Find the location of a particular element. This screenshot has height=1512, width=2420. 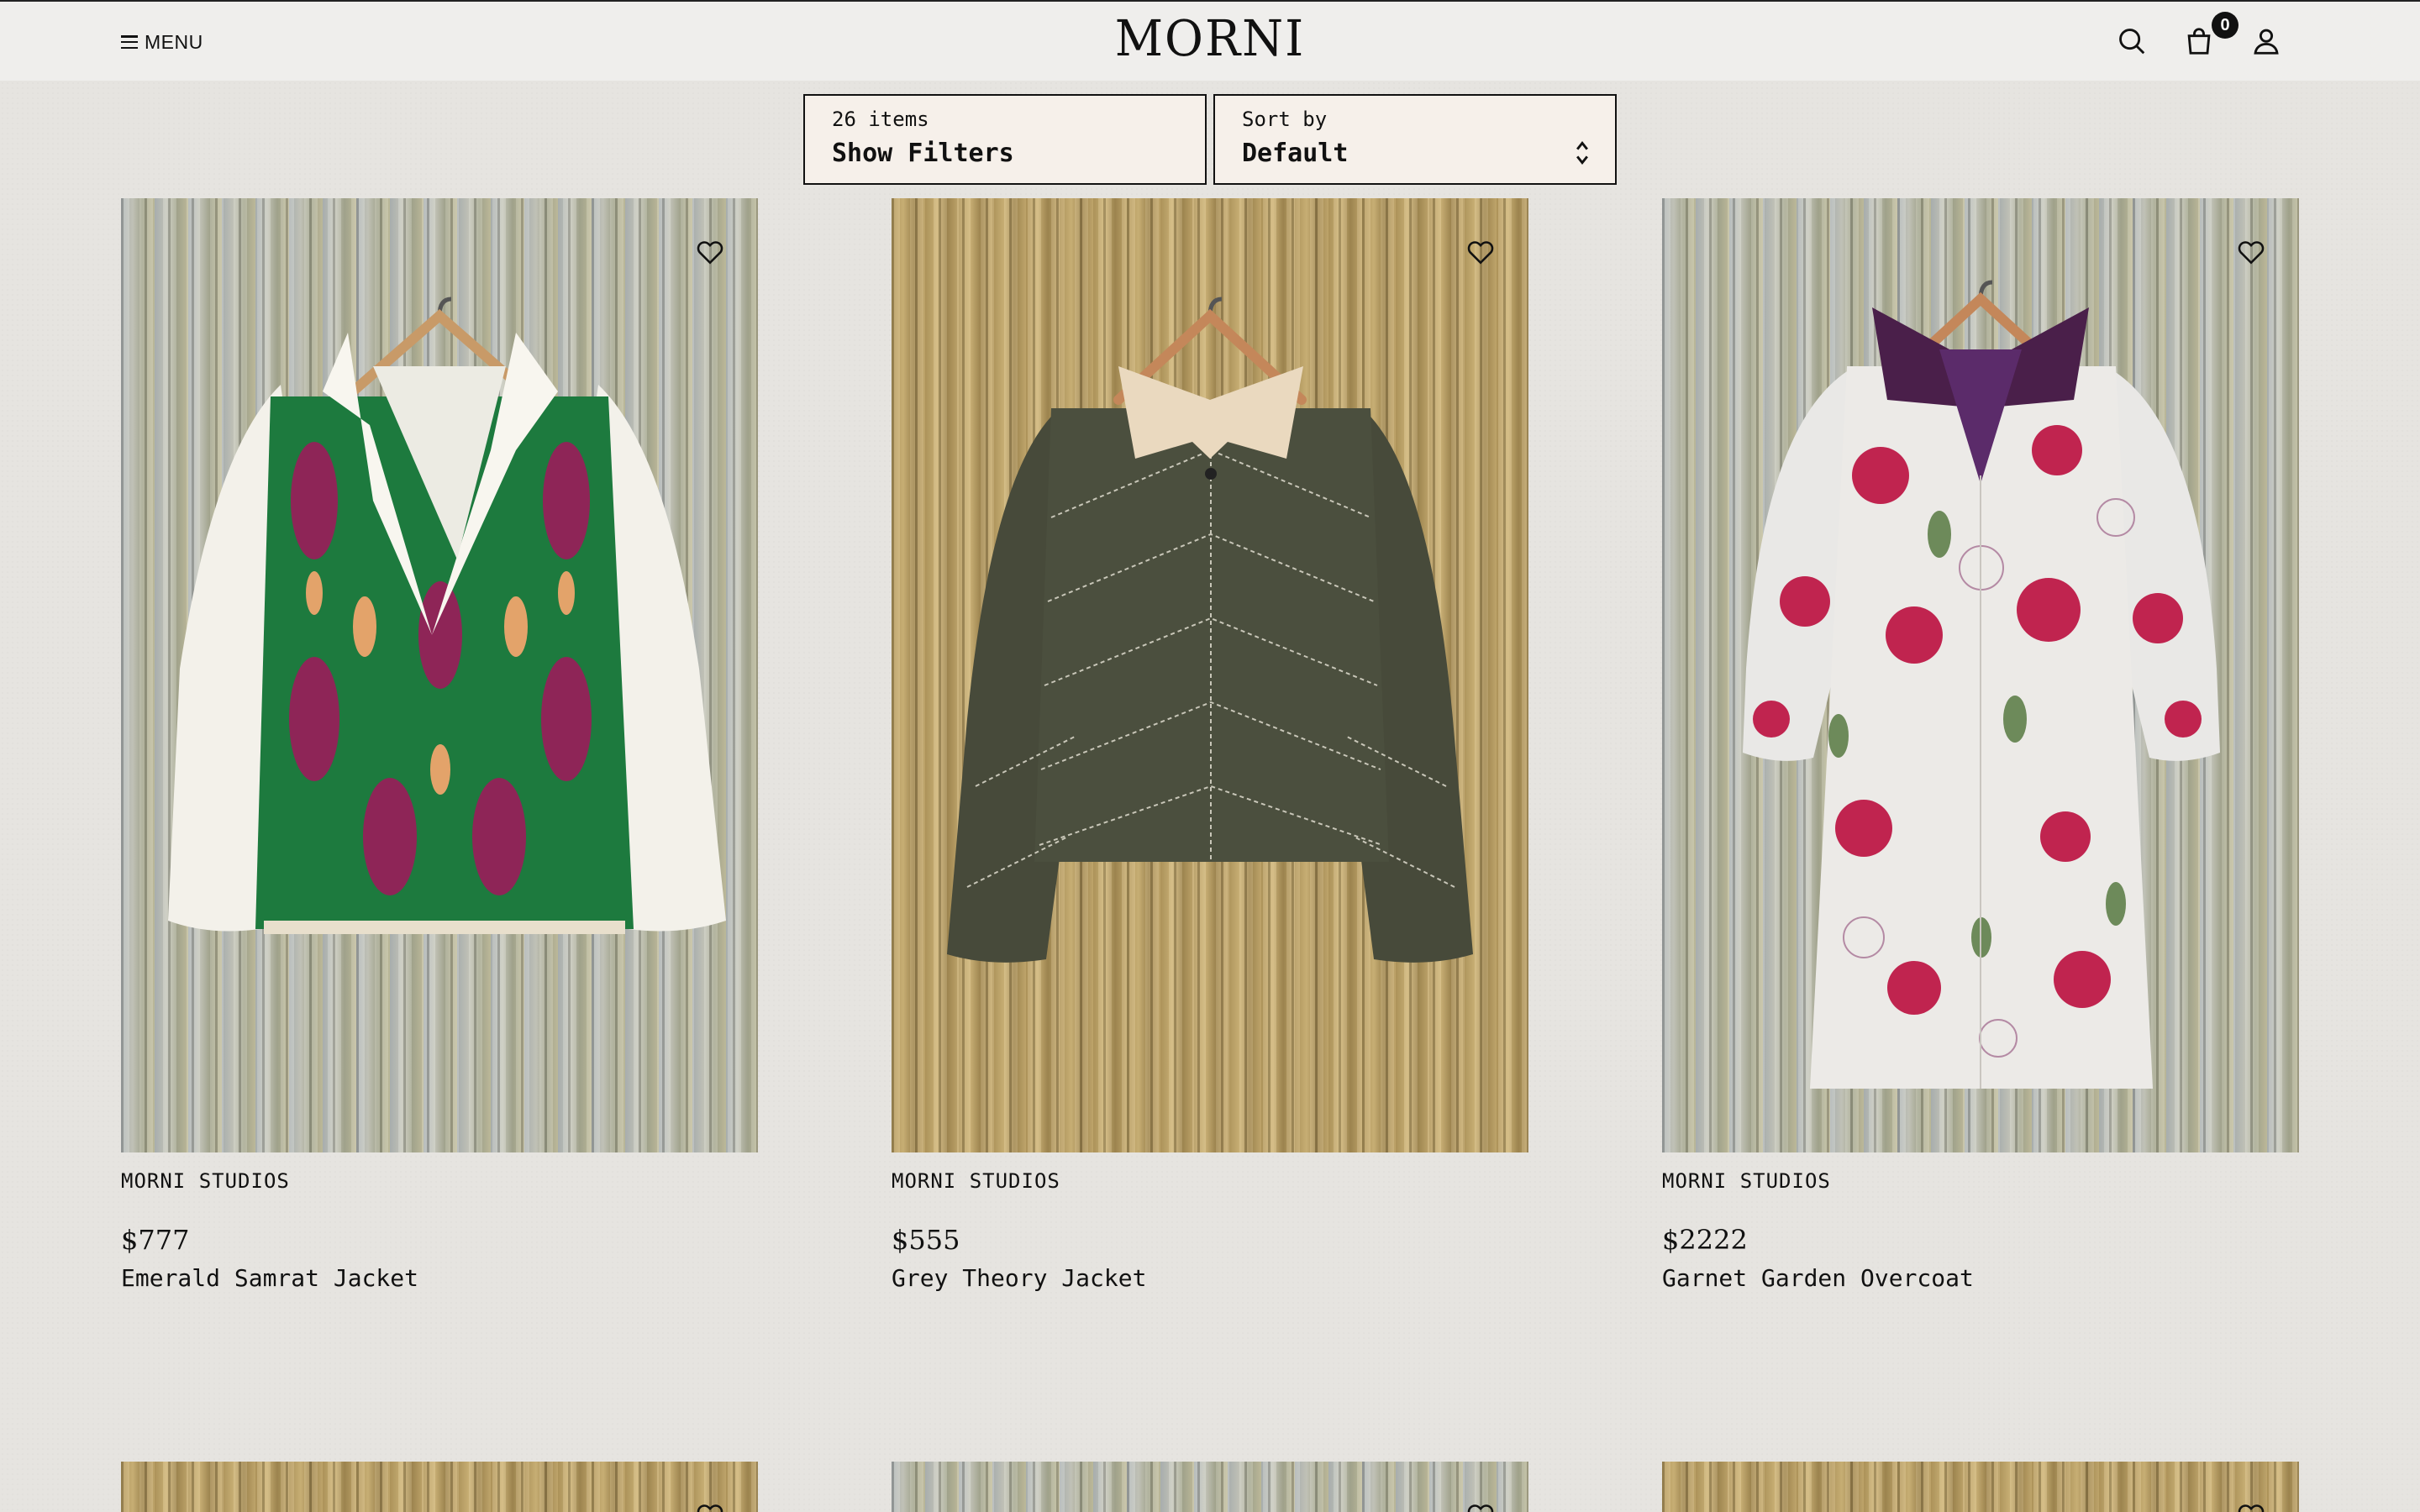

item-count: 26 items is located at coordinates (880, 119).